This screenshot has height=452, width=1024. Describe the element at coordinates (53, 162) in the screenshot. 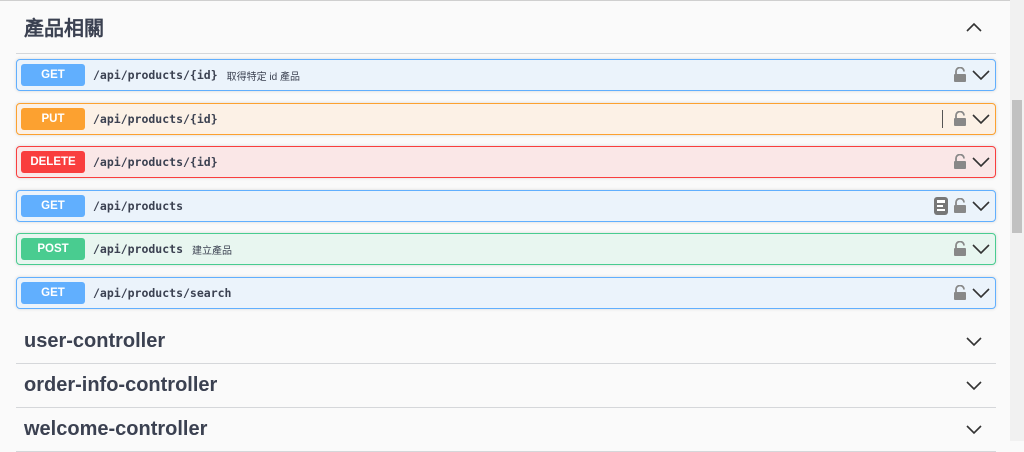

I see `method-badge: DELETE` at that location.